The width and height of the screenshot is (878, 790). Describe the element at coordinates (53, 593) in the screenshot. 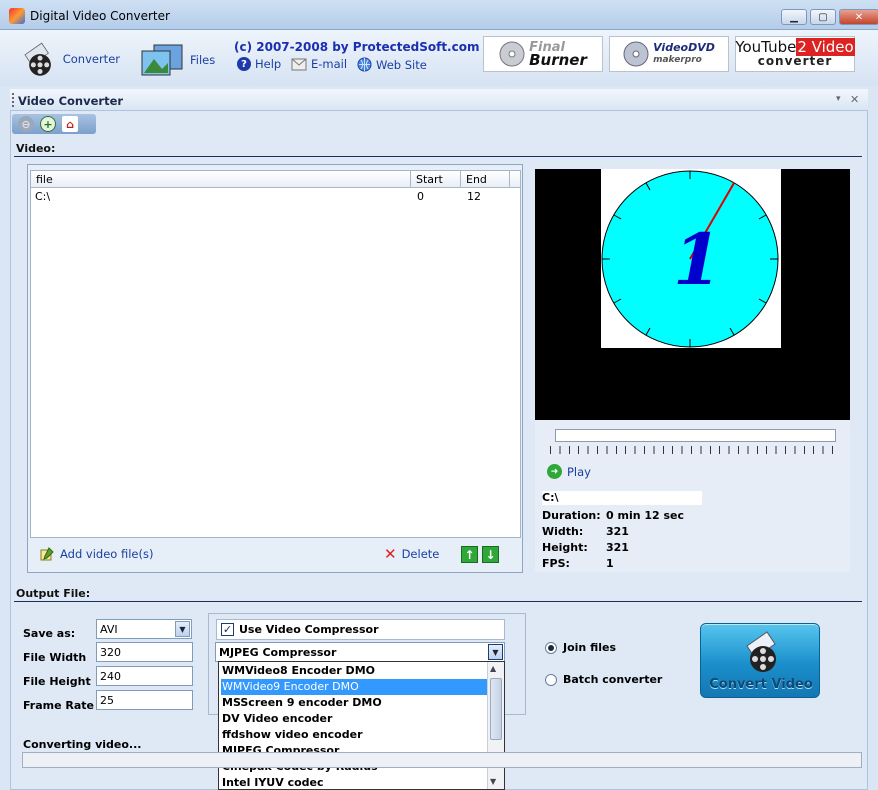

I see `output-section-label: Output File:` at that location.